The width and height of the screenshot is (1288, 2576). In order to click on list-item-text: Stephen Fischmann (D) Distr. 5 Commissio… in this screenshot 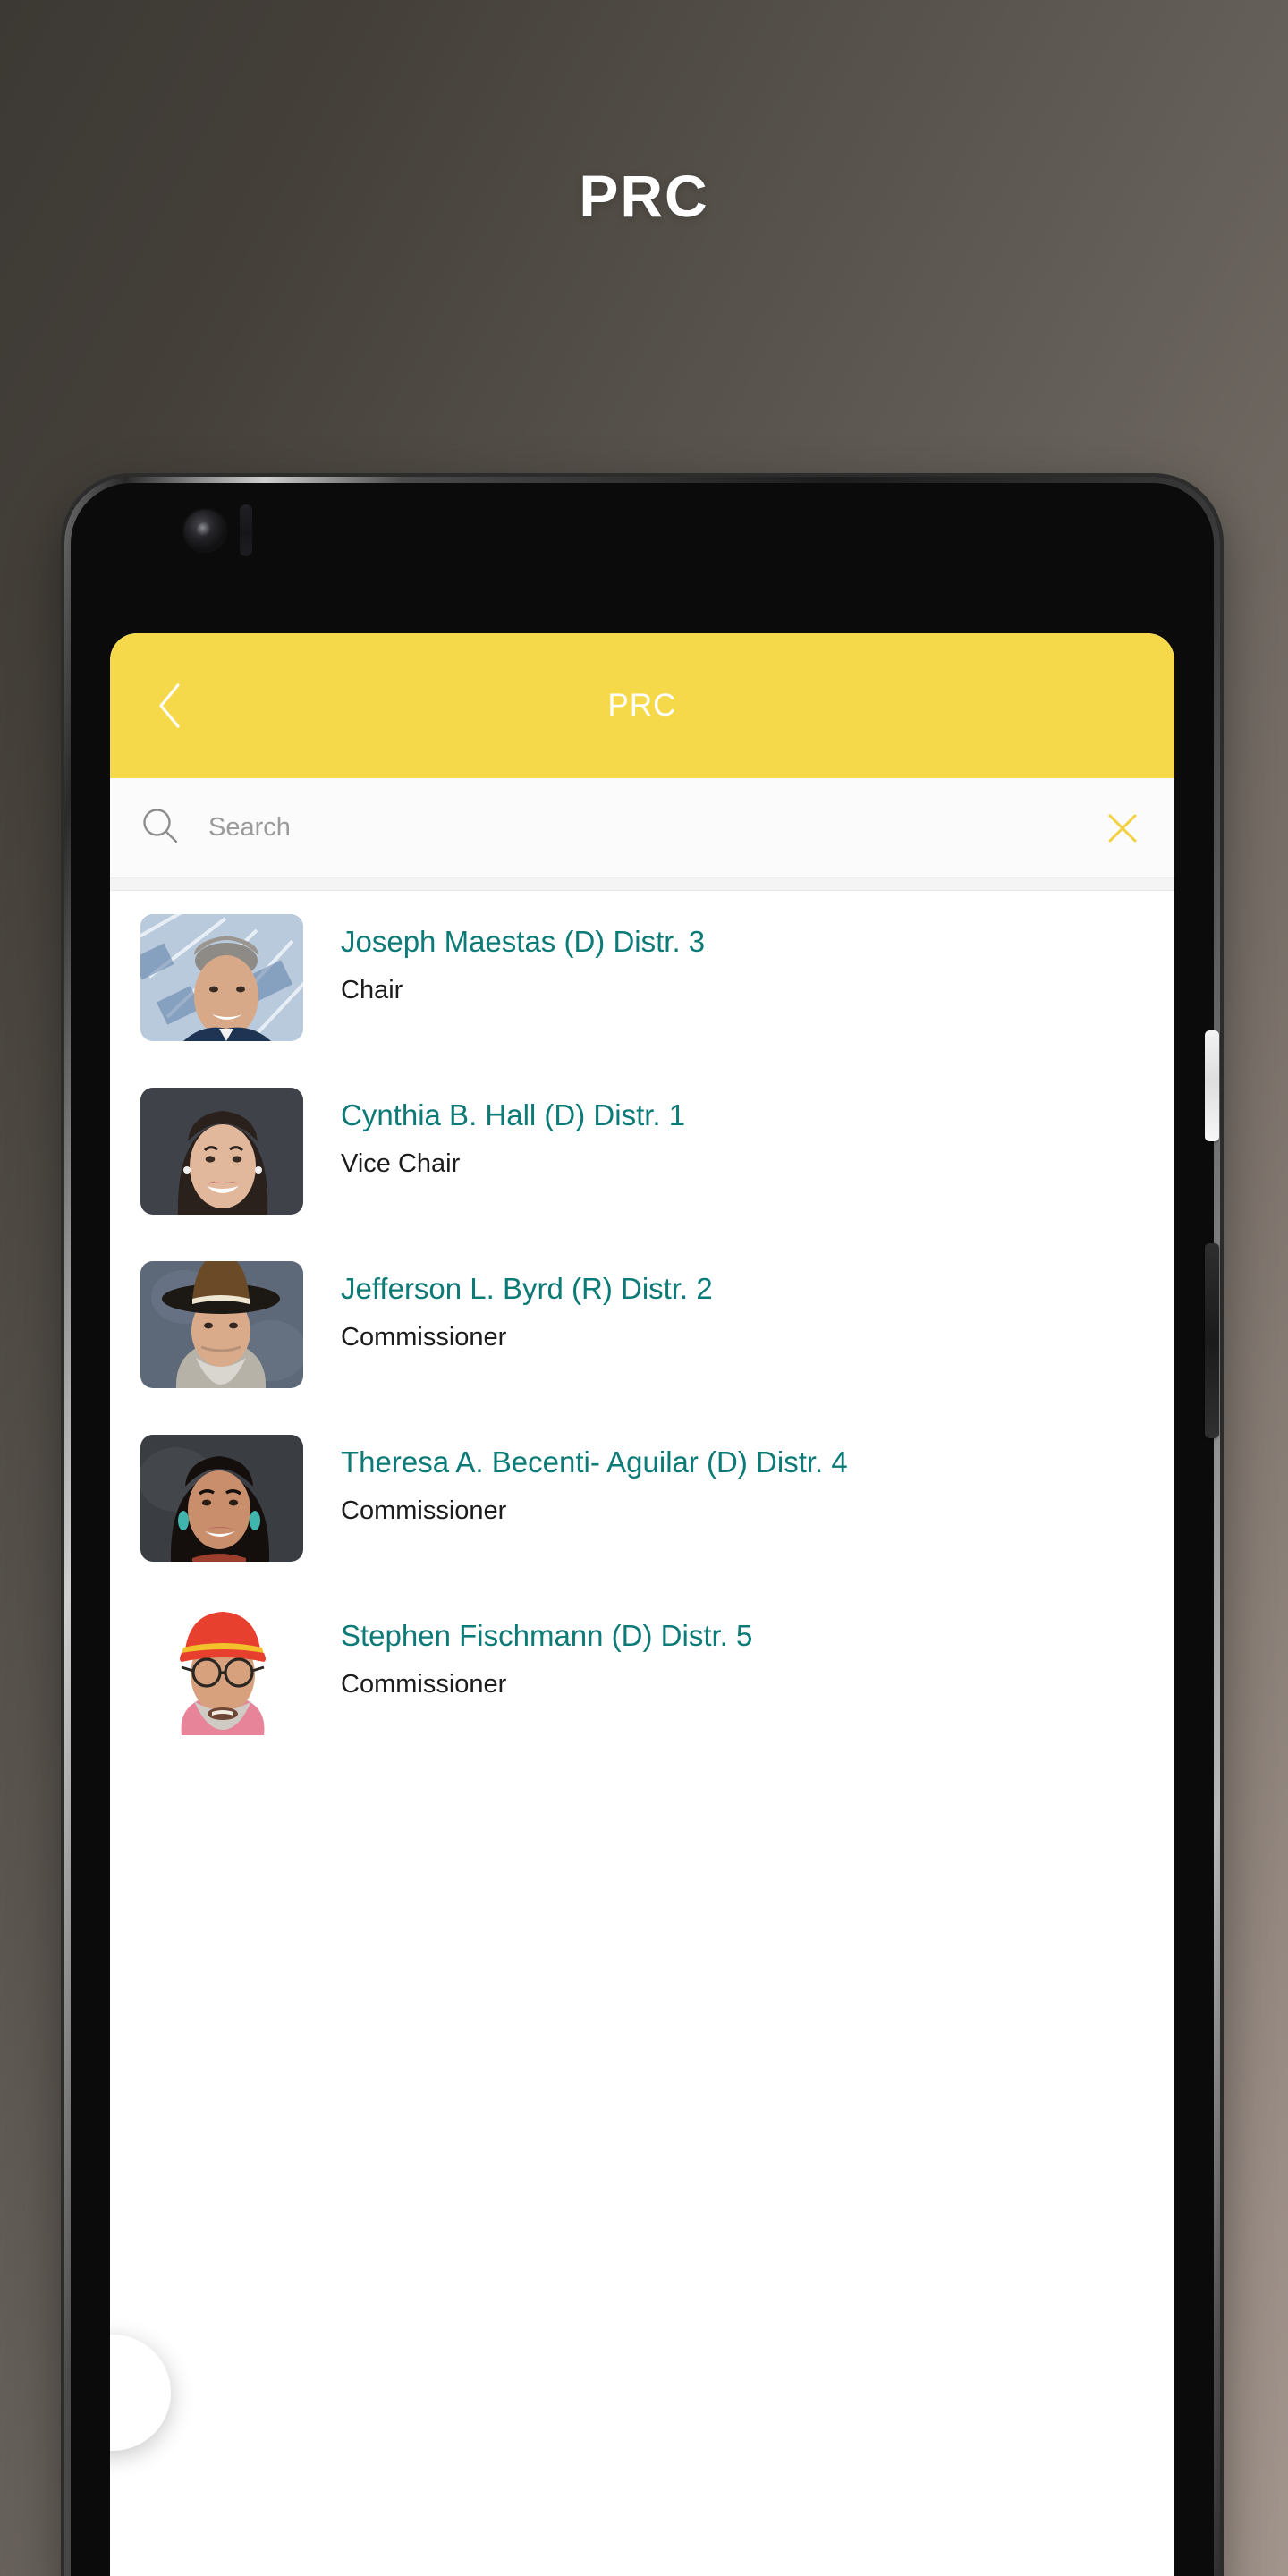, I will do `click(738, 1654)`.